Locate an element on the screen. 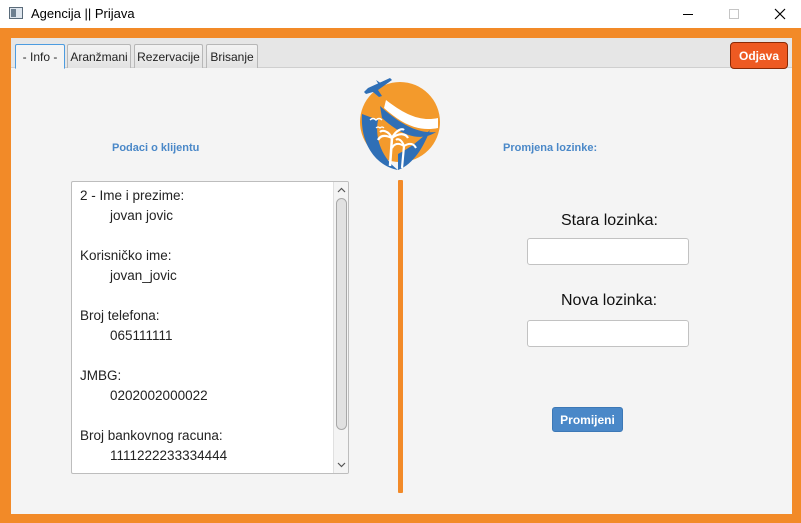 The height and width of the screenshot is (523, 801). client-section-title: Podaci o klijentu is located at coordinates (156, 148).